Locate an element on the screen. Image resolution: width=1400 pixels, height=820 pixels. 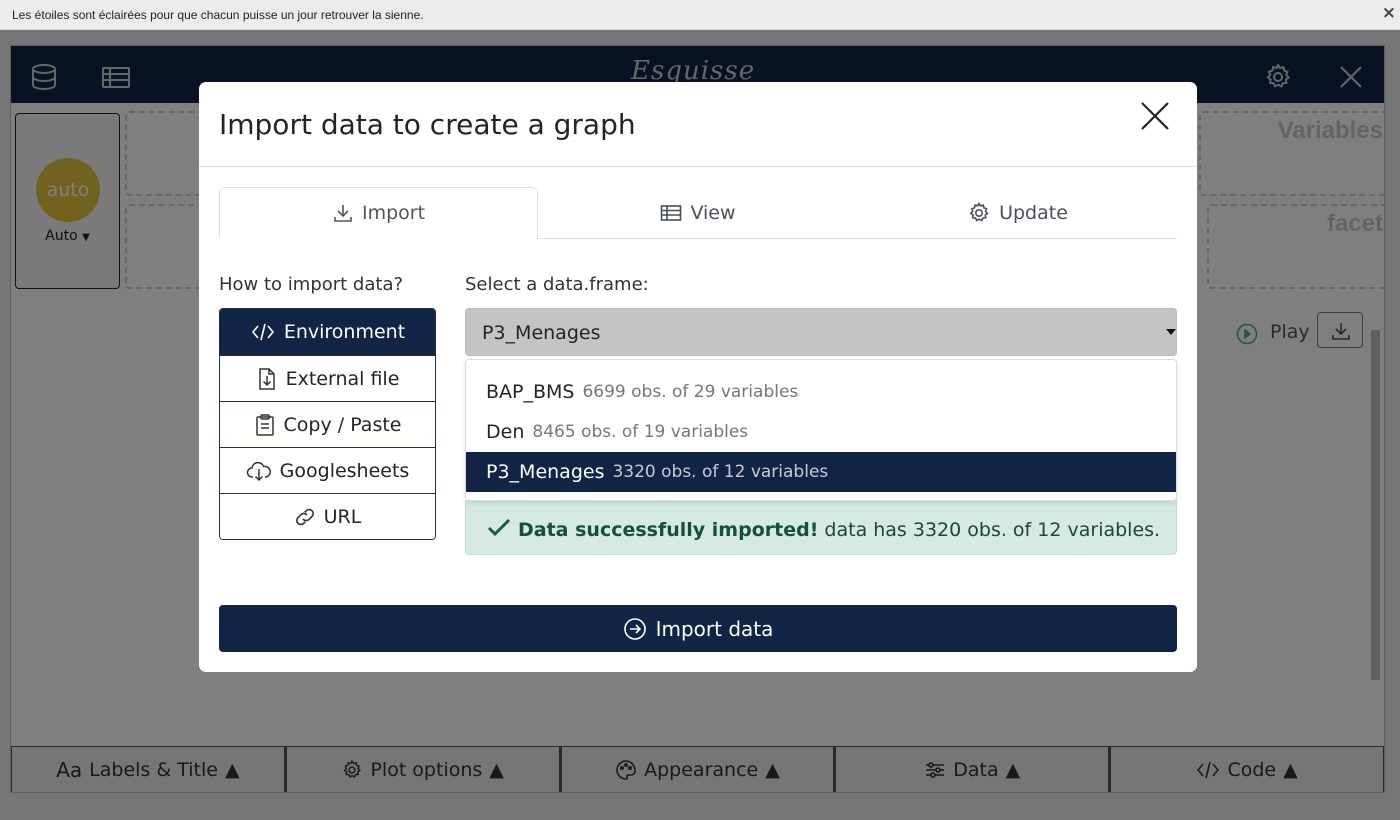
method-external-file-label: External file is located at coordinates (342, 378).